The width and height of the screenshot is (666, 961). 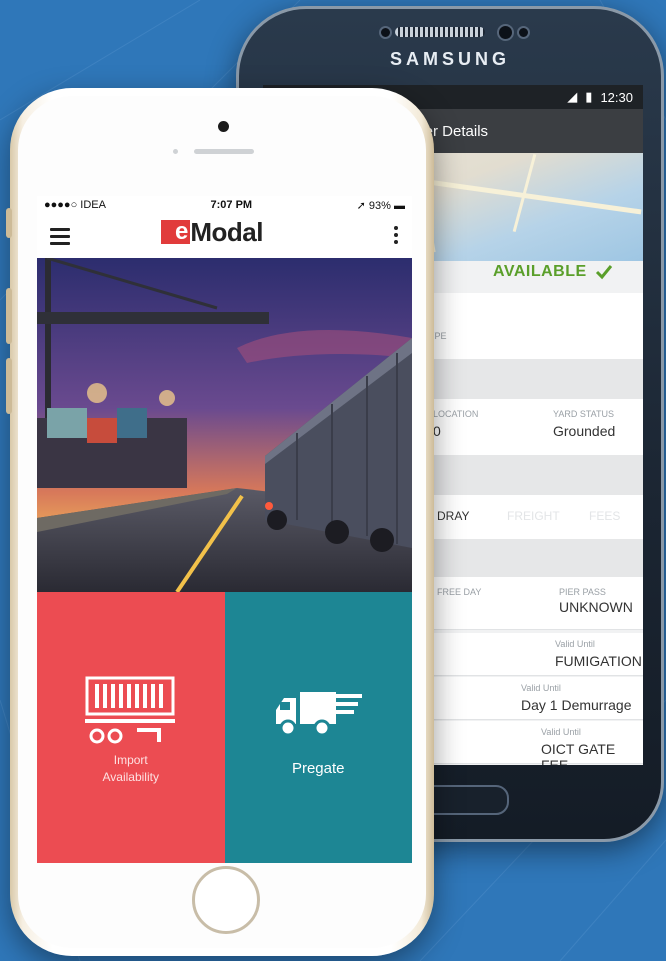 I want to click on status-time: 7:07 PM, so click(x=231, y=205).